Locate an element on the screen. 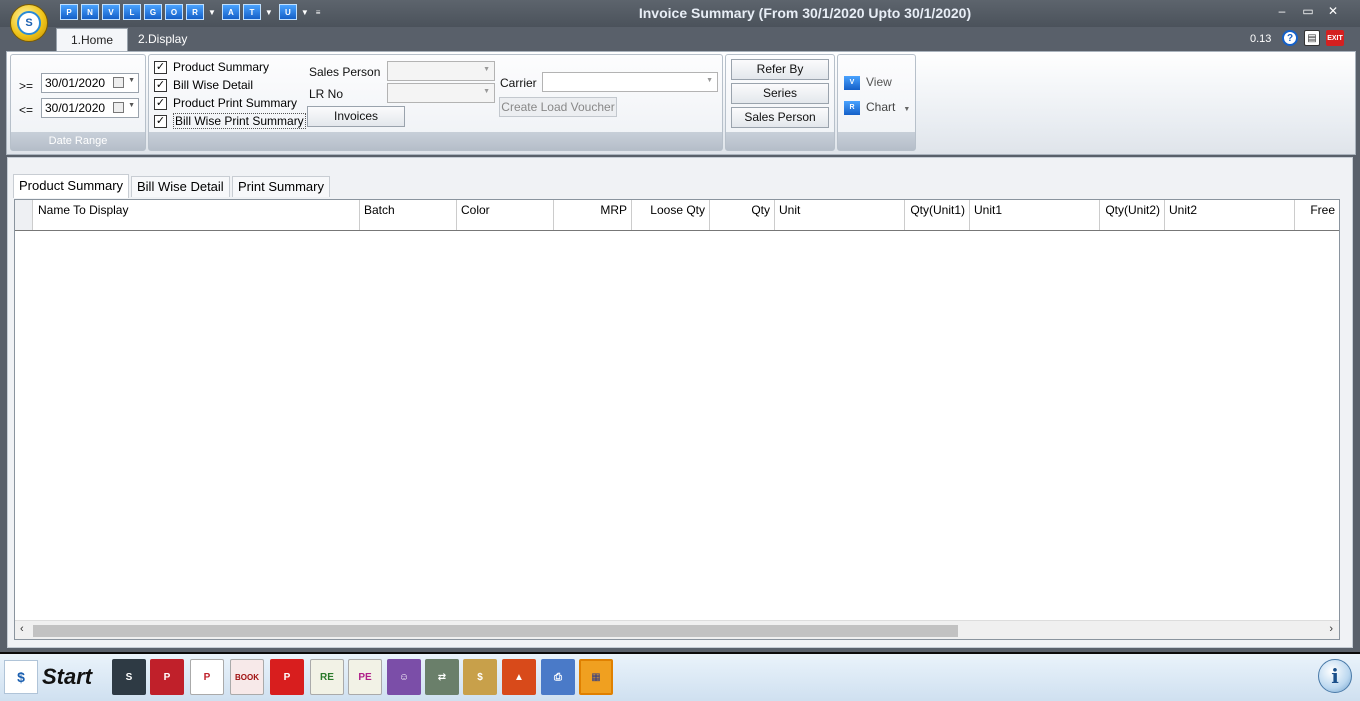 This screenshot has height=701, width=1360. sales-person-button: Sales Person is located at coordinates (780, 117).